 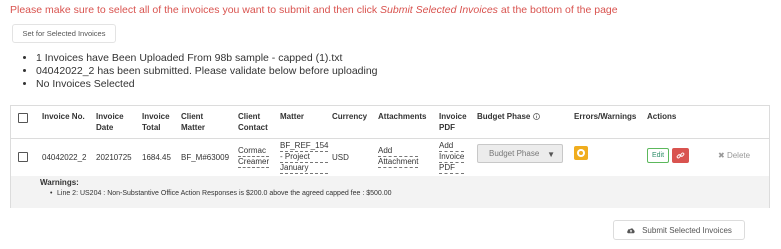 What do you see at coordinates (59, 182) in the screenshot?
I see `warnings-title: Warnings:` at bounding box center [59, 182].